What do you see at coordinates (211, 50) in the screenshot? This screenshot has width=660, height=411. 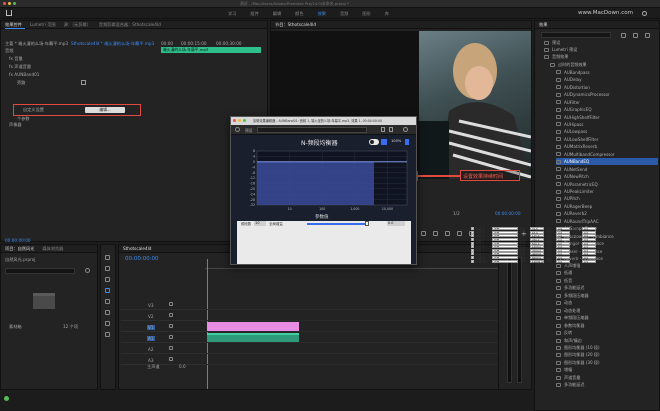 I see `clip-bar: 端火漫的么场-年幕平.mp3` at bounding box center [211, 50].